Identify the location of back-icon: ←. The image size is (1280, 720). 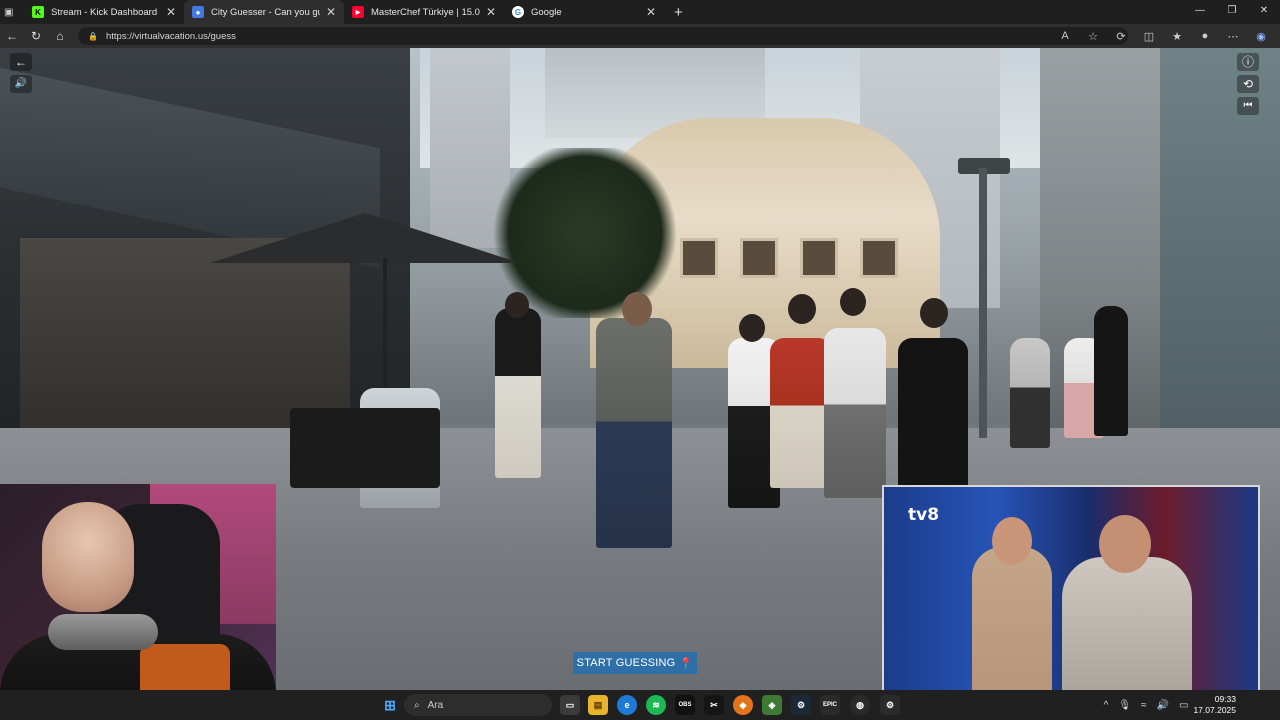
(12, 36).